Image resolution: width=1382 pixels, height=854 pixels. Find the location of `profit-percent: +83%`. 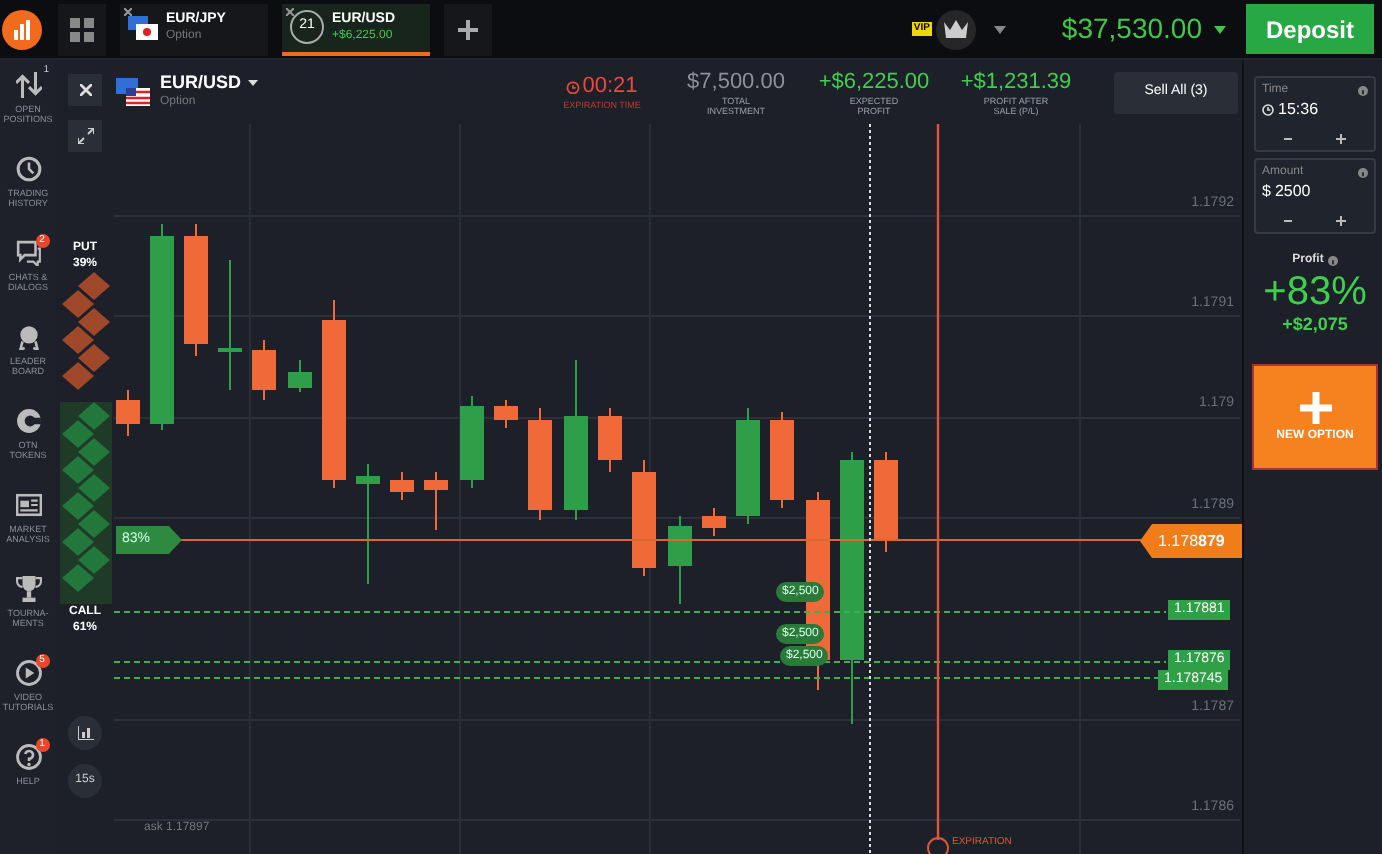

profit-percent: +83% is located at coordinates (1315, 292).